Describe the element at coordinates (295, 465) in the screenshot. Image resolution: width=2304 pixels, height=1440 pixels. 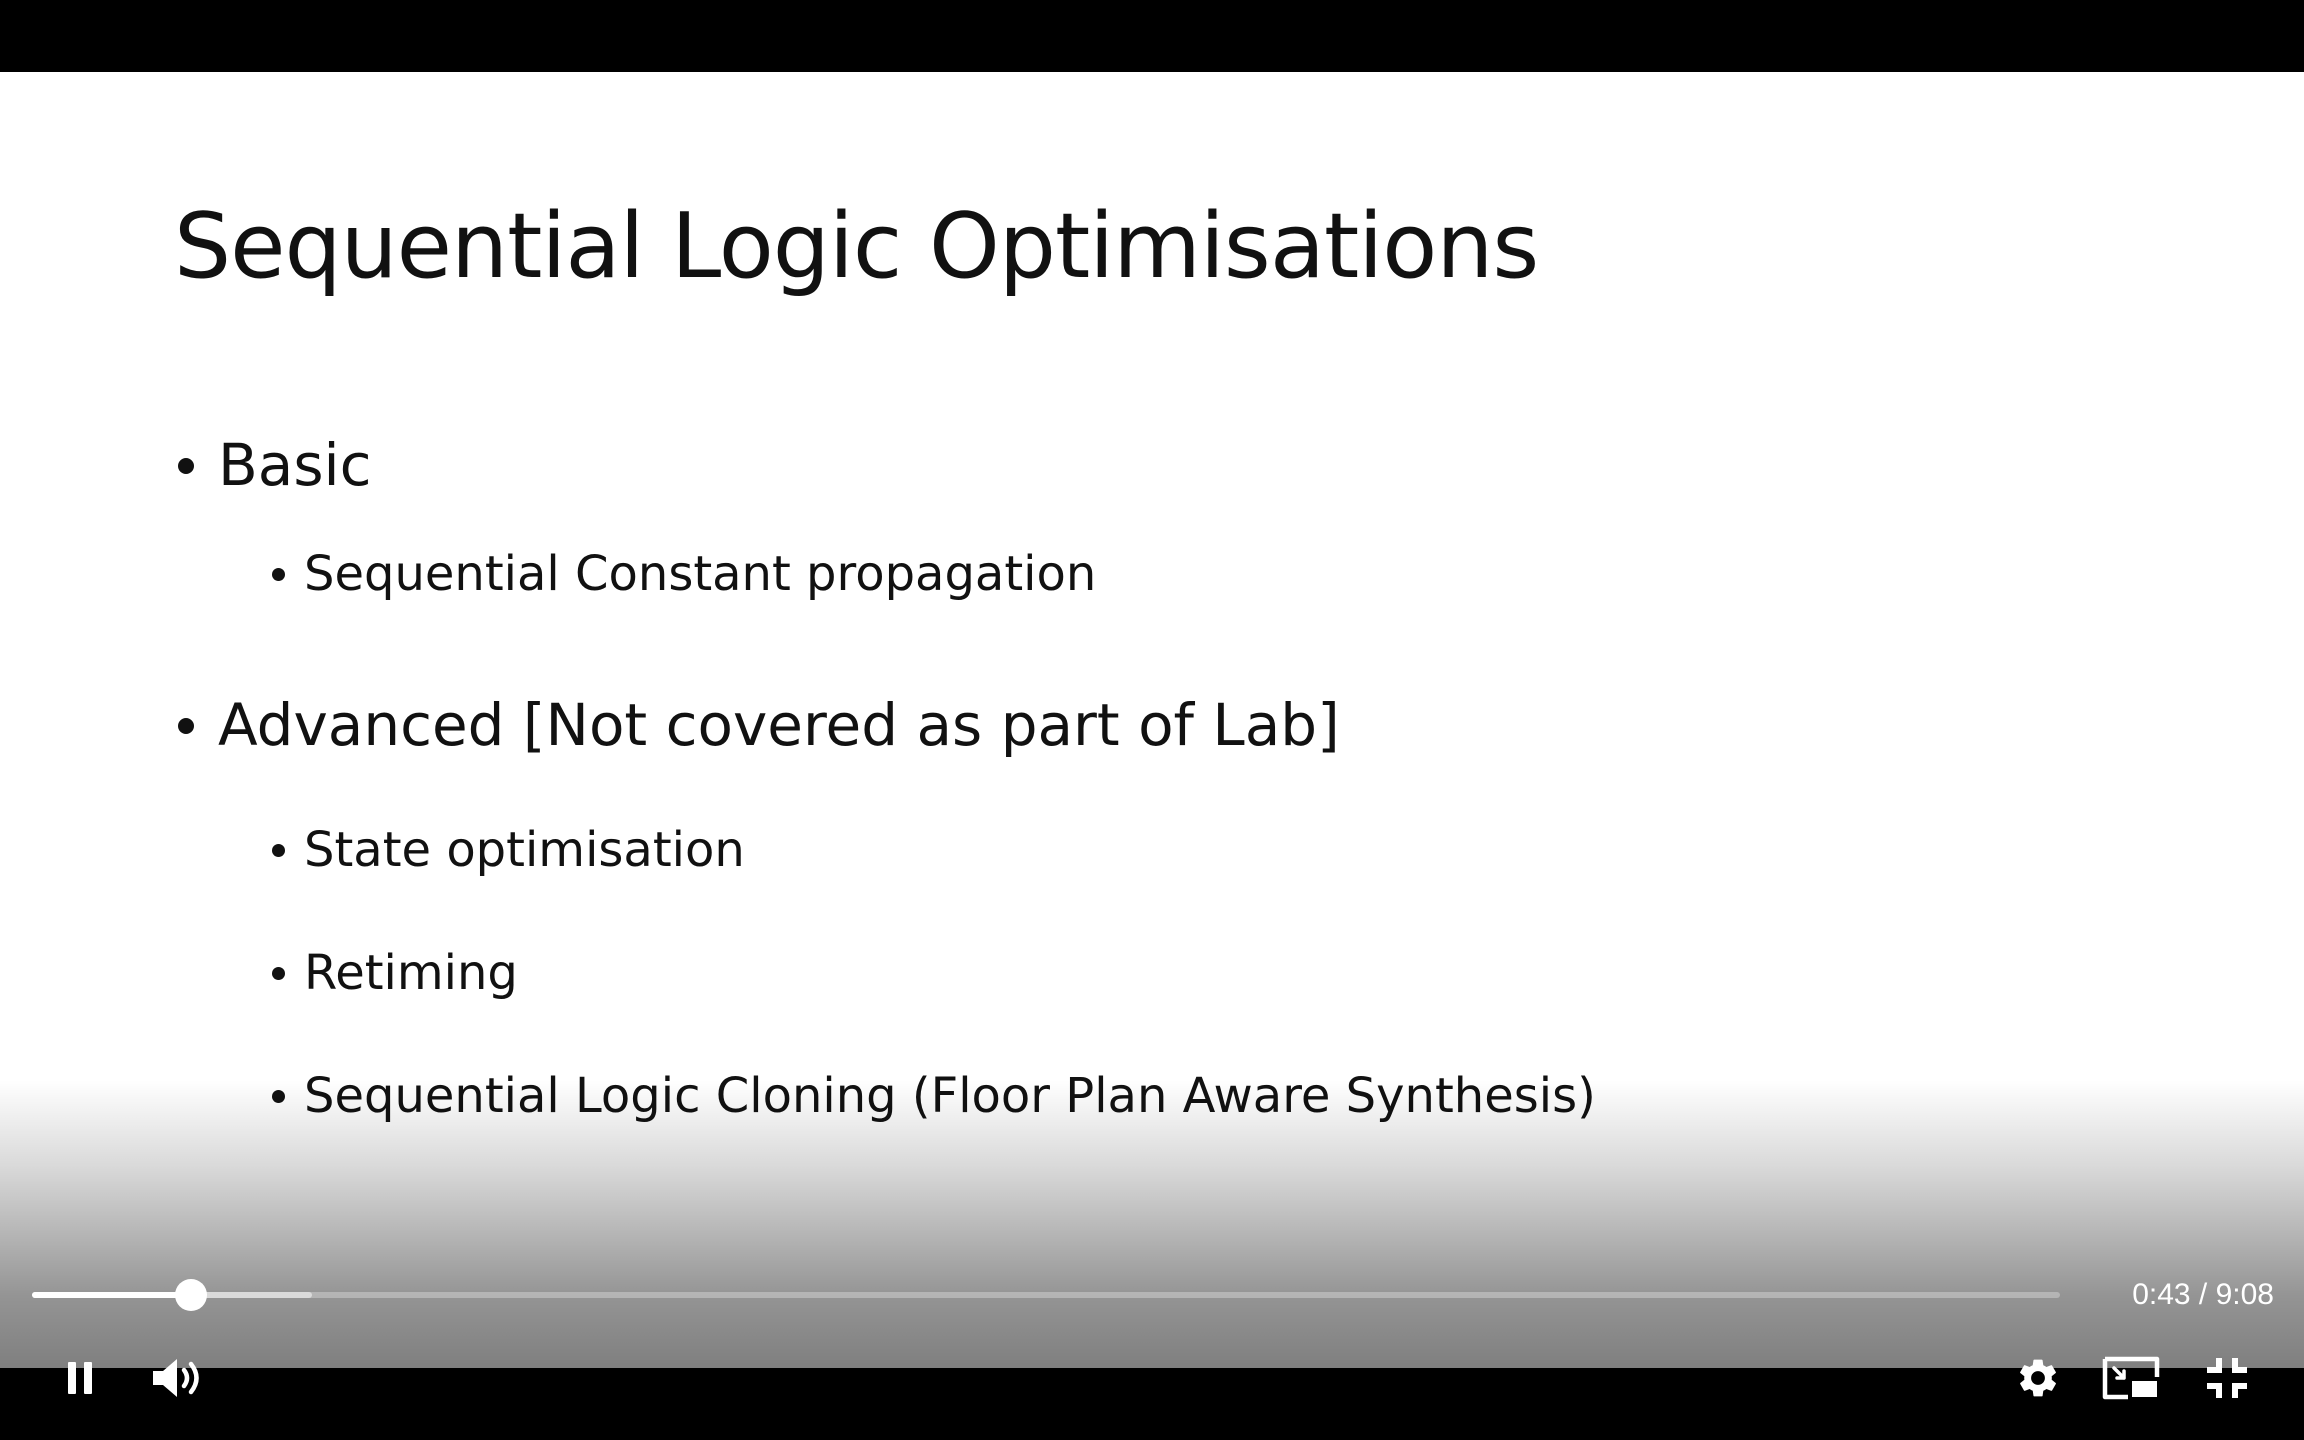
I see `bullet-text: Basic` at that location.